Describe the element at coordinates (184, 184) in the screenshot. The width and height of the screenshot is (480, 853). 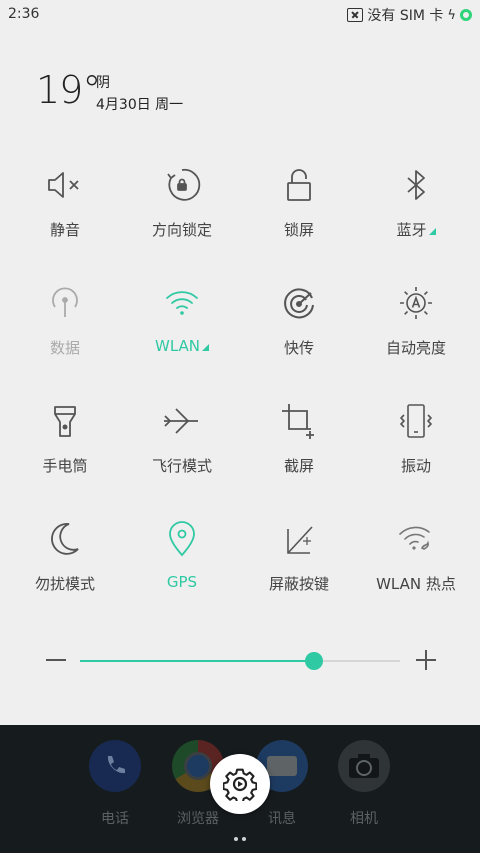
I see `rotation-lock-icon` at that location.